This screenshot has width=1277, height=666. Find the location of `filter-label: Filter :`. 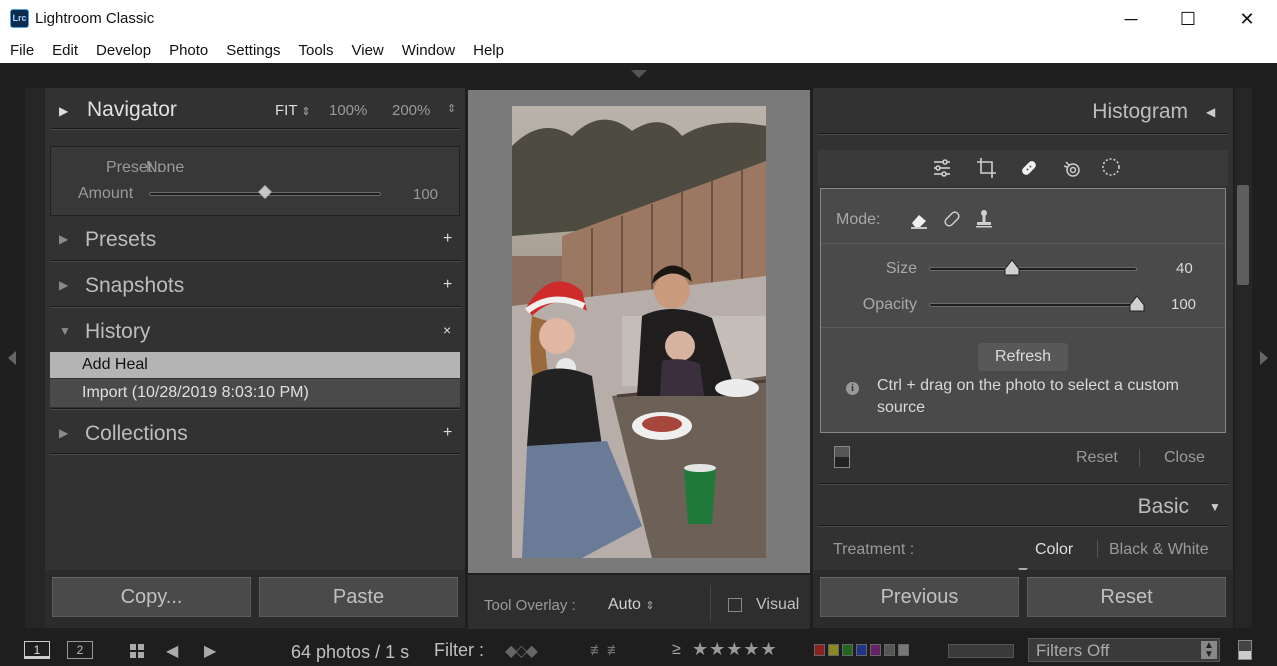

filter-label: Filter : is located at coordinates (459, 650).